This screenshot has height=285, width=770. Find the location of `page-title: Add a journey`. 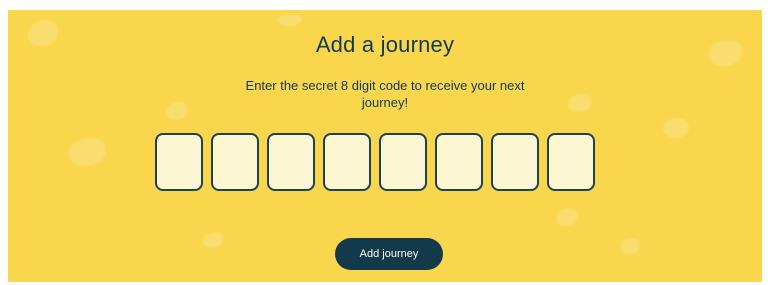

page-title: Add a journey is located at coordinates (385, 44).